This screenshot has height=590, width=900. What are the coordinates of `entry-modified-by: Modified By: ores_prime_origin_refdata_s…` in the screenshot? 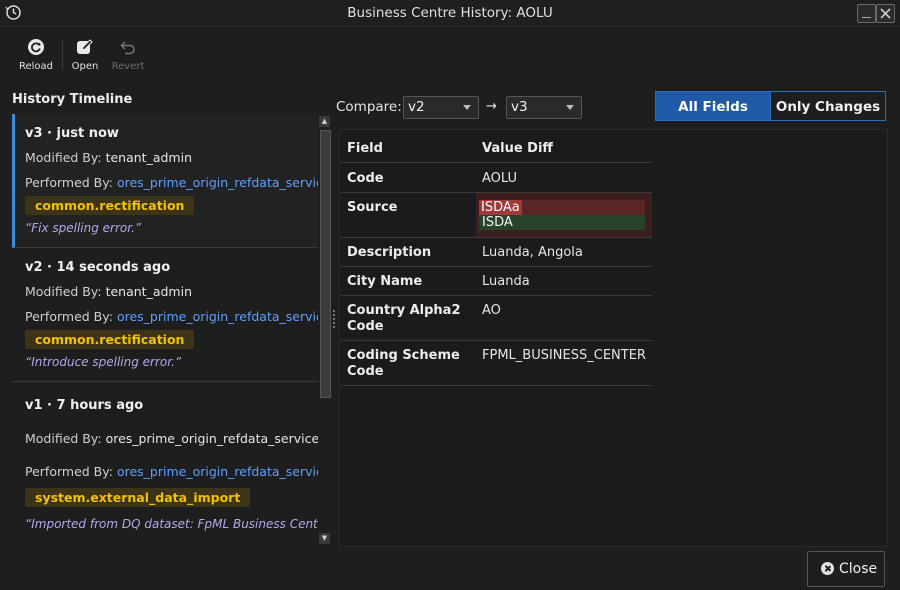 It's located at (172, 438).